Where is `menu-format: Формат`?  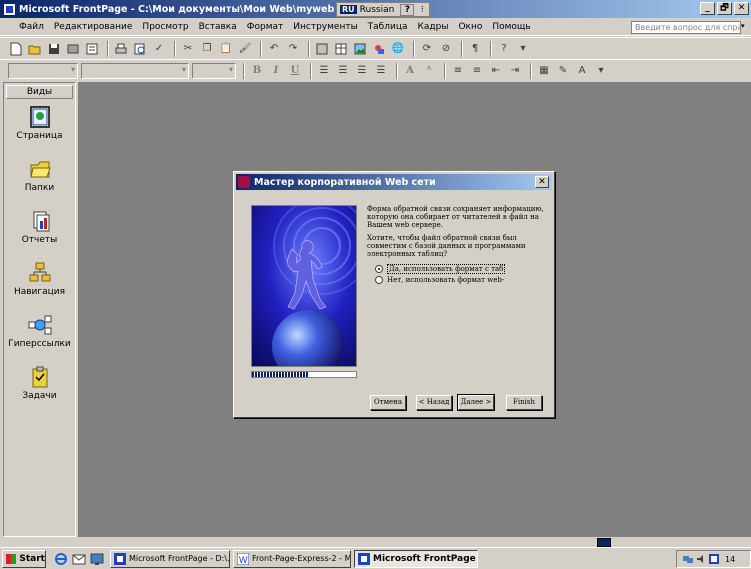
menu-format: Формат is located at coordinates (265, 27).